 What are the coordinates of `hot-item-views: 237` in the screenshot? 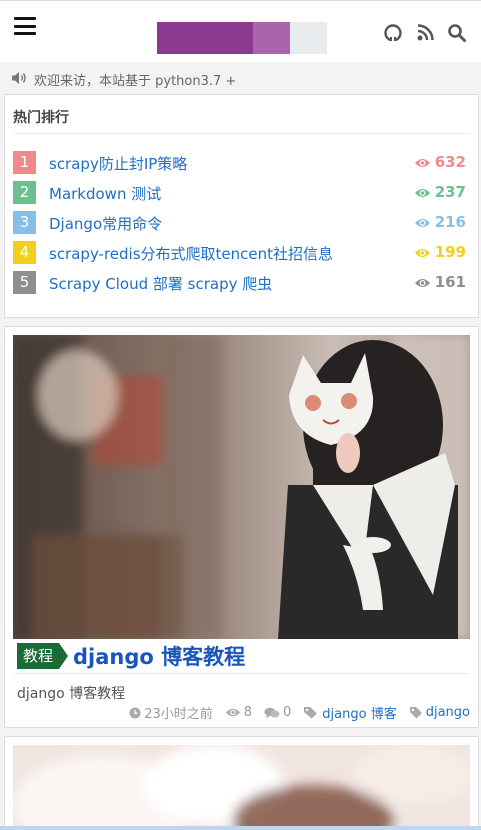 It's located at (440, 192).